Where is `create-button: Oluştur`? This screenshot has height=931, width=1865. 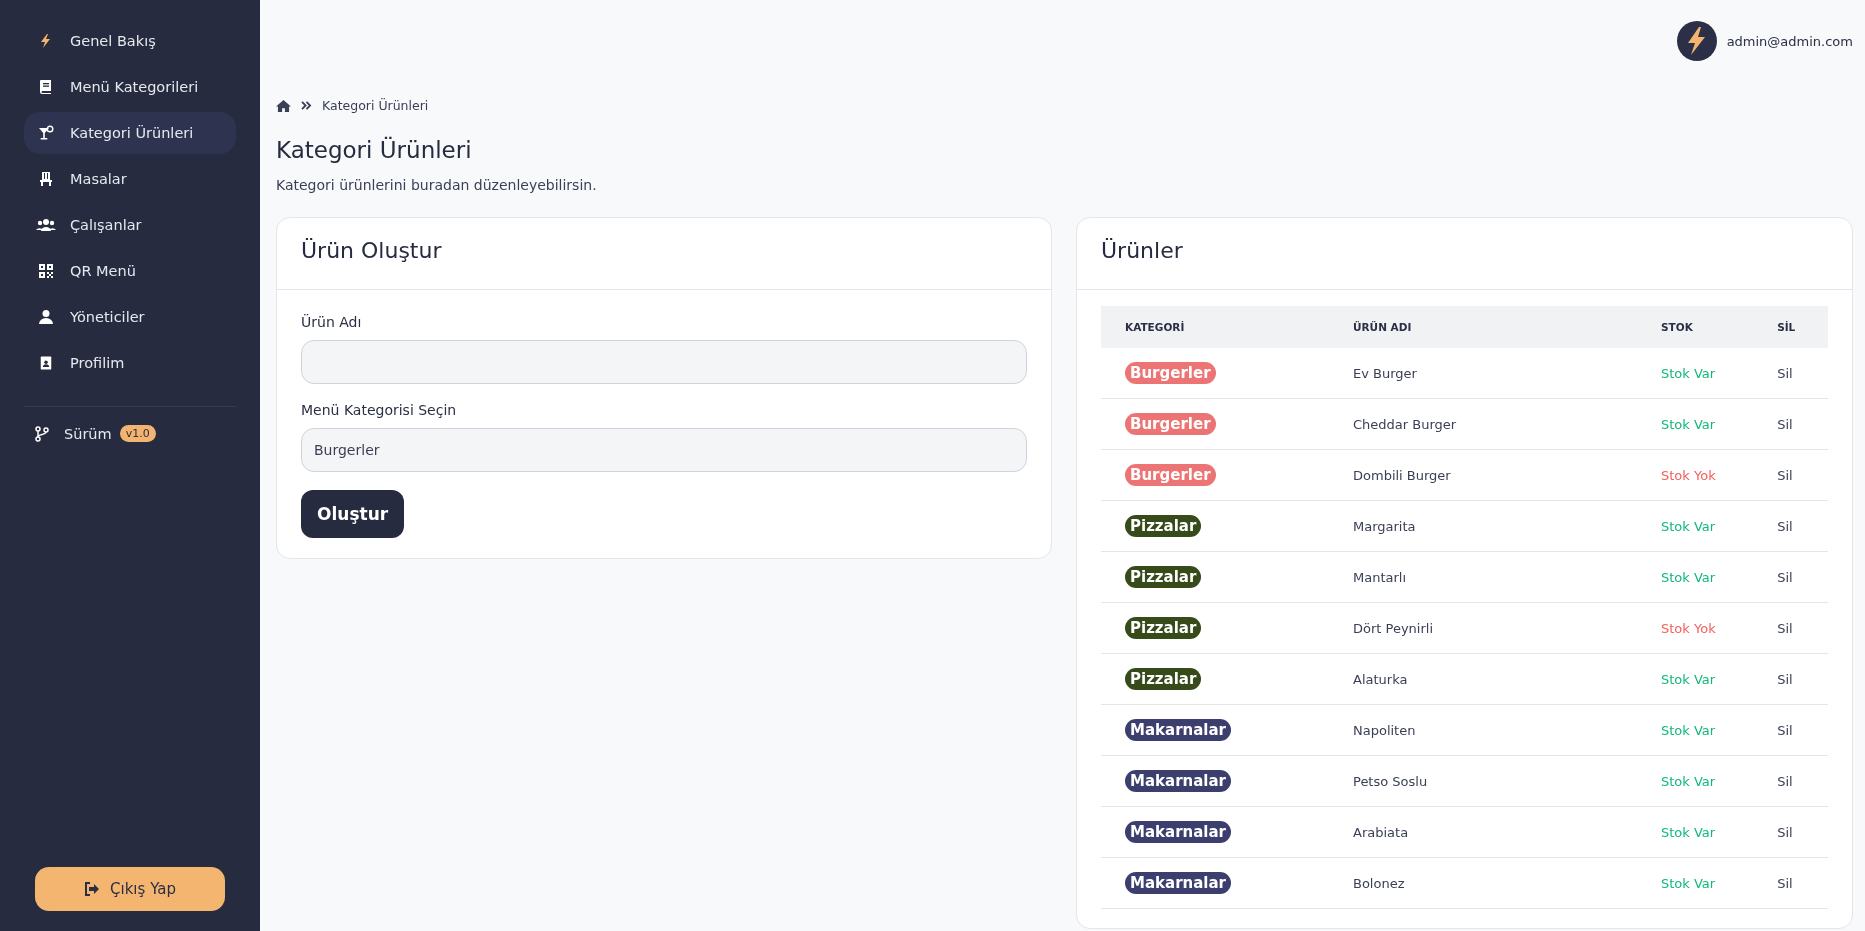 create-button: Oluştur is located at coordinates (353, 514).